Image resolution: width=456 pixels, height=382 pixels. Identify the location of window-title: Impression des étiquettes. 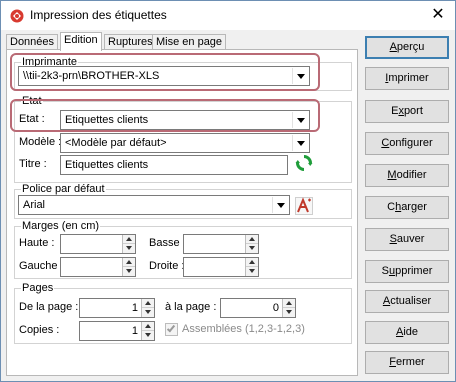
(98, 15).